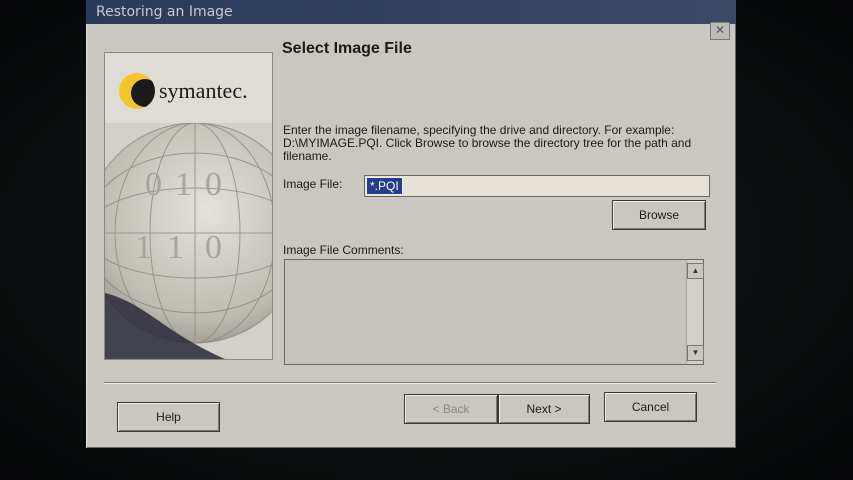 The height and width of the screenshot is (480, 853). Describe the element at coordinates (695, 312) in the screenshot. I see `comments-scrollbar: ▲ ▼` at that location.